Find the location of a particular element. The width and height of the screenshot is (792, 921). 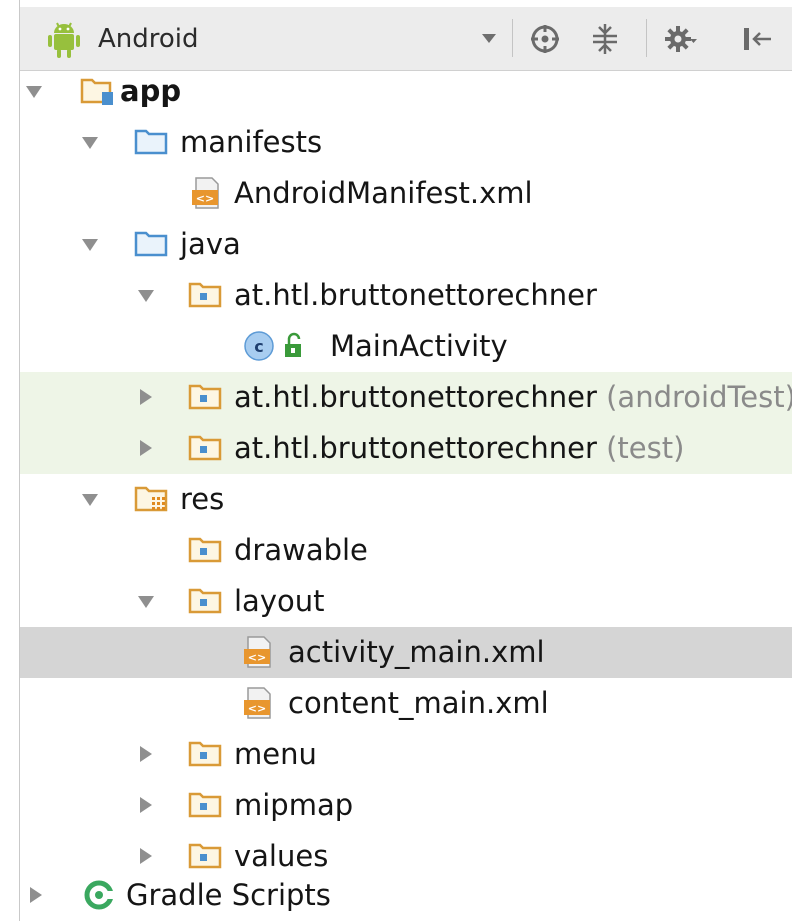

tree-item-package-test: at.htl.bruttonettorechner (test) is located at coordinates (406, 448).